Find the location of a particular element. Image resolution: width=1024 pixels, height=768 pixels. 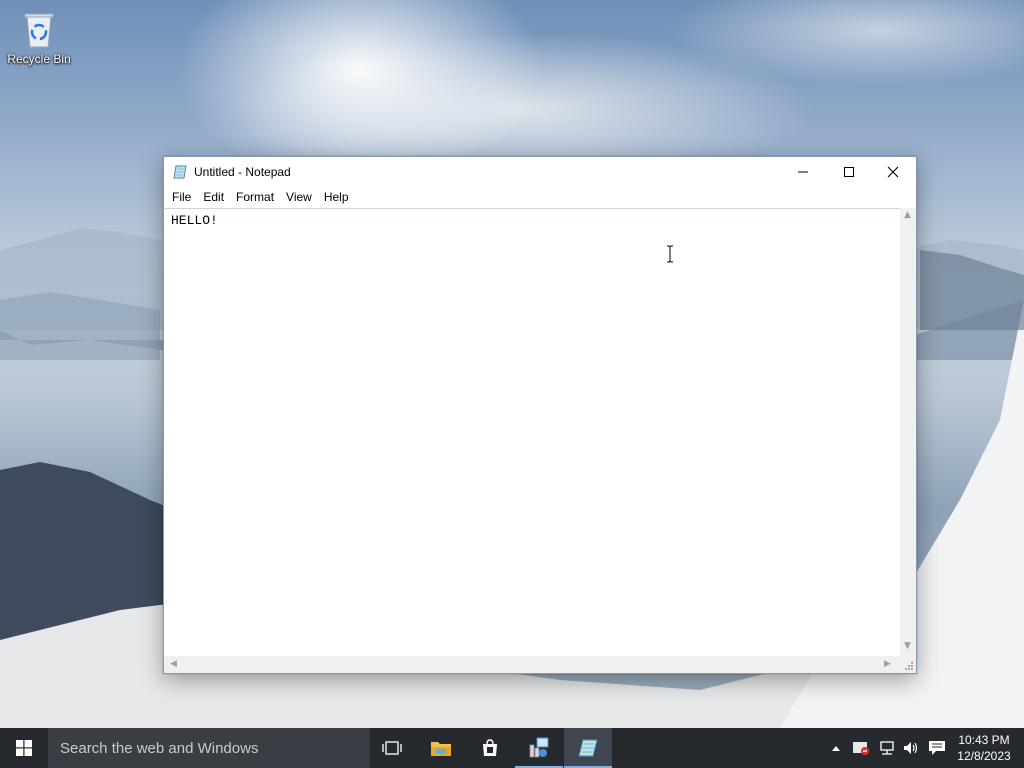

network-tray-button is located at coordinates (887, 748).